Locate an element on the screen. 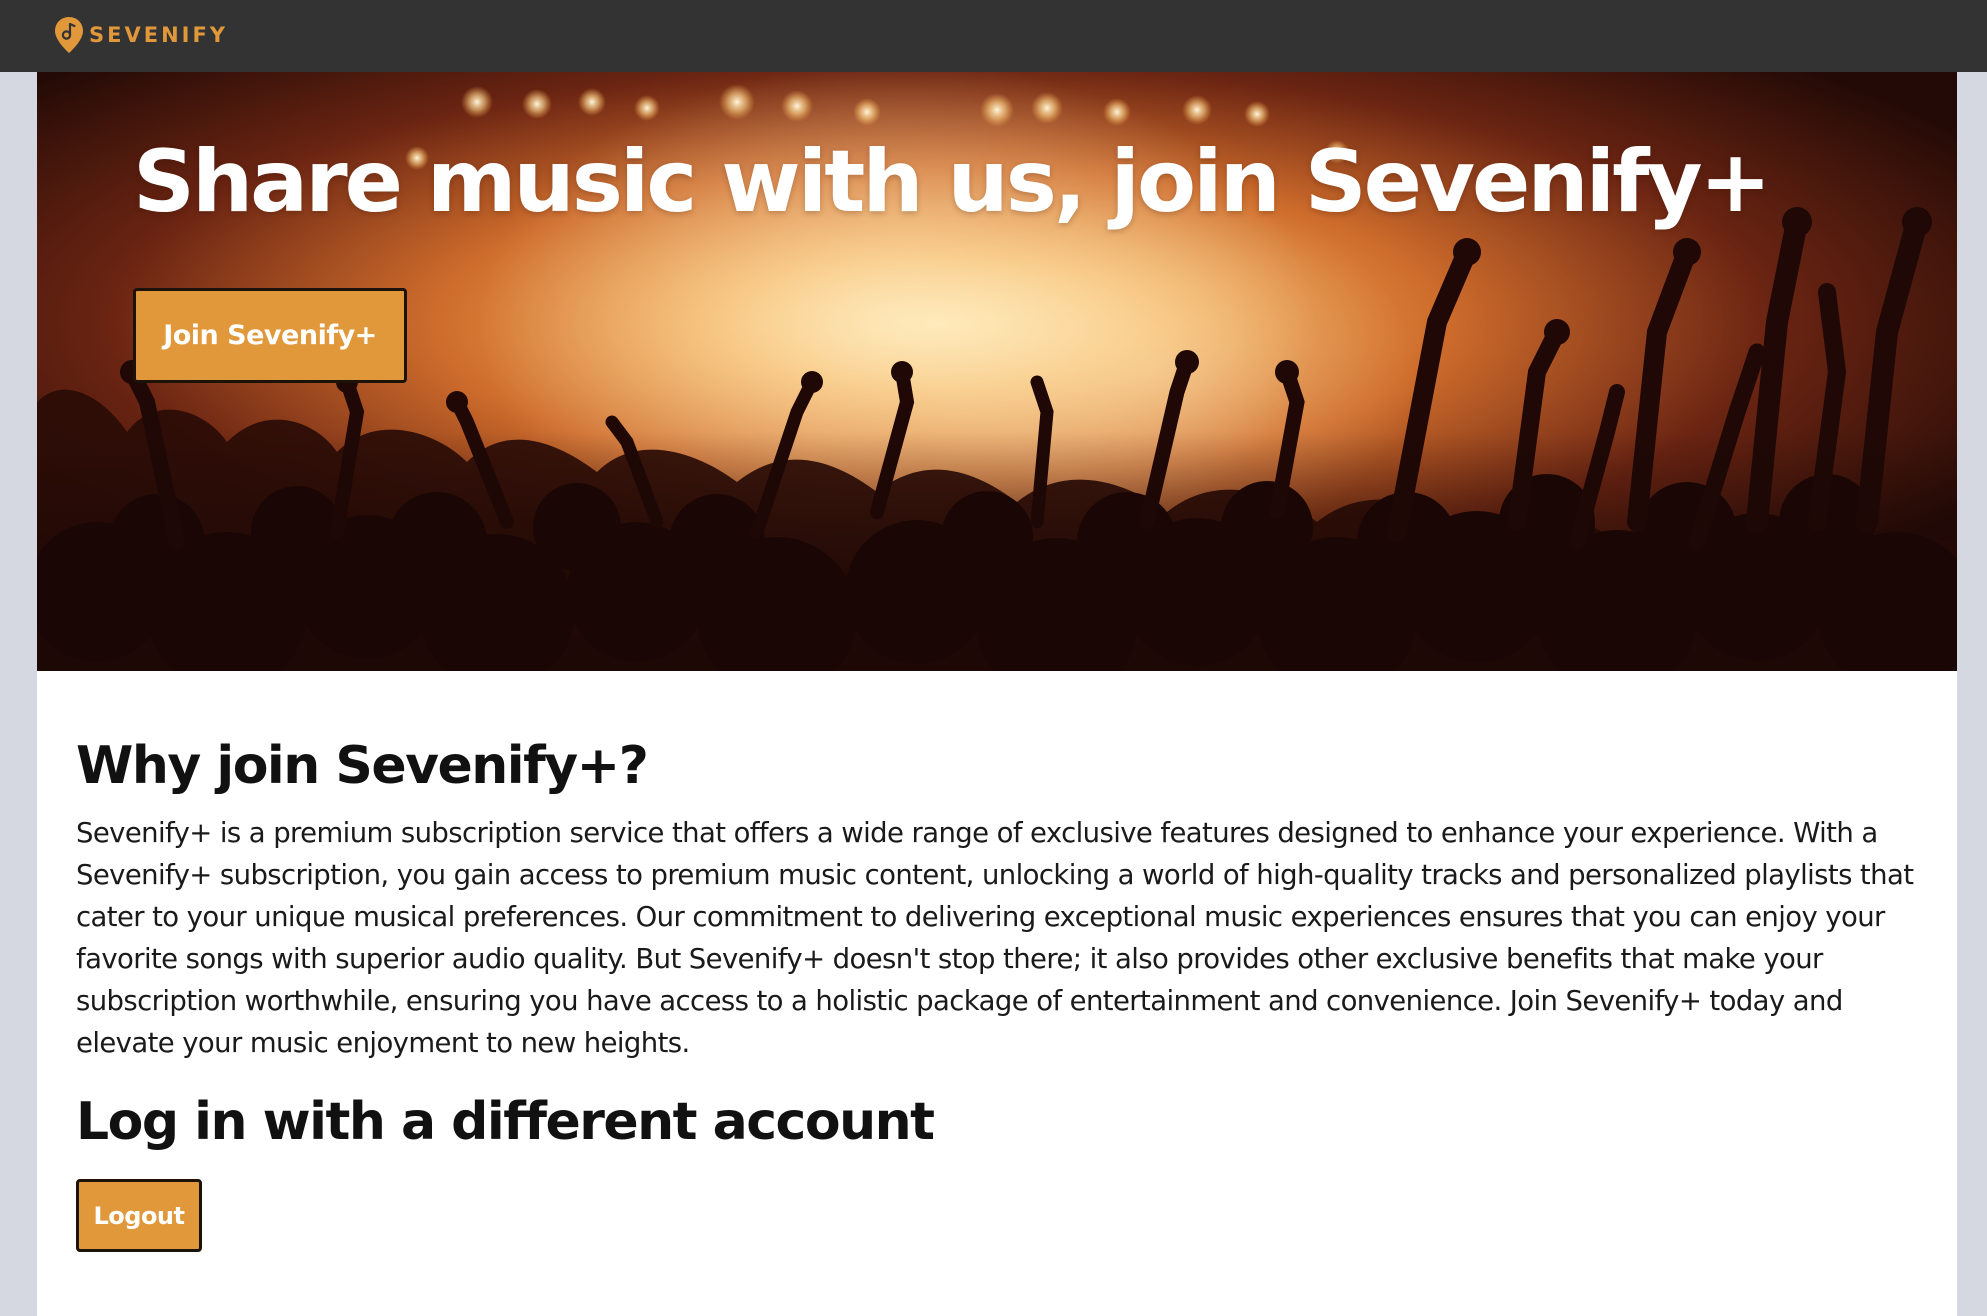 The image size is (1987, 1316). top-navbar: SEVENIFY is located at coordinates (993, 36).